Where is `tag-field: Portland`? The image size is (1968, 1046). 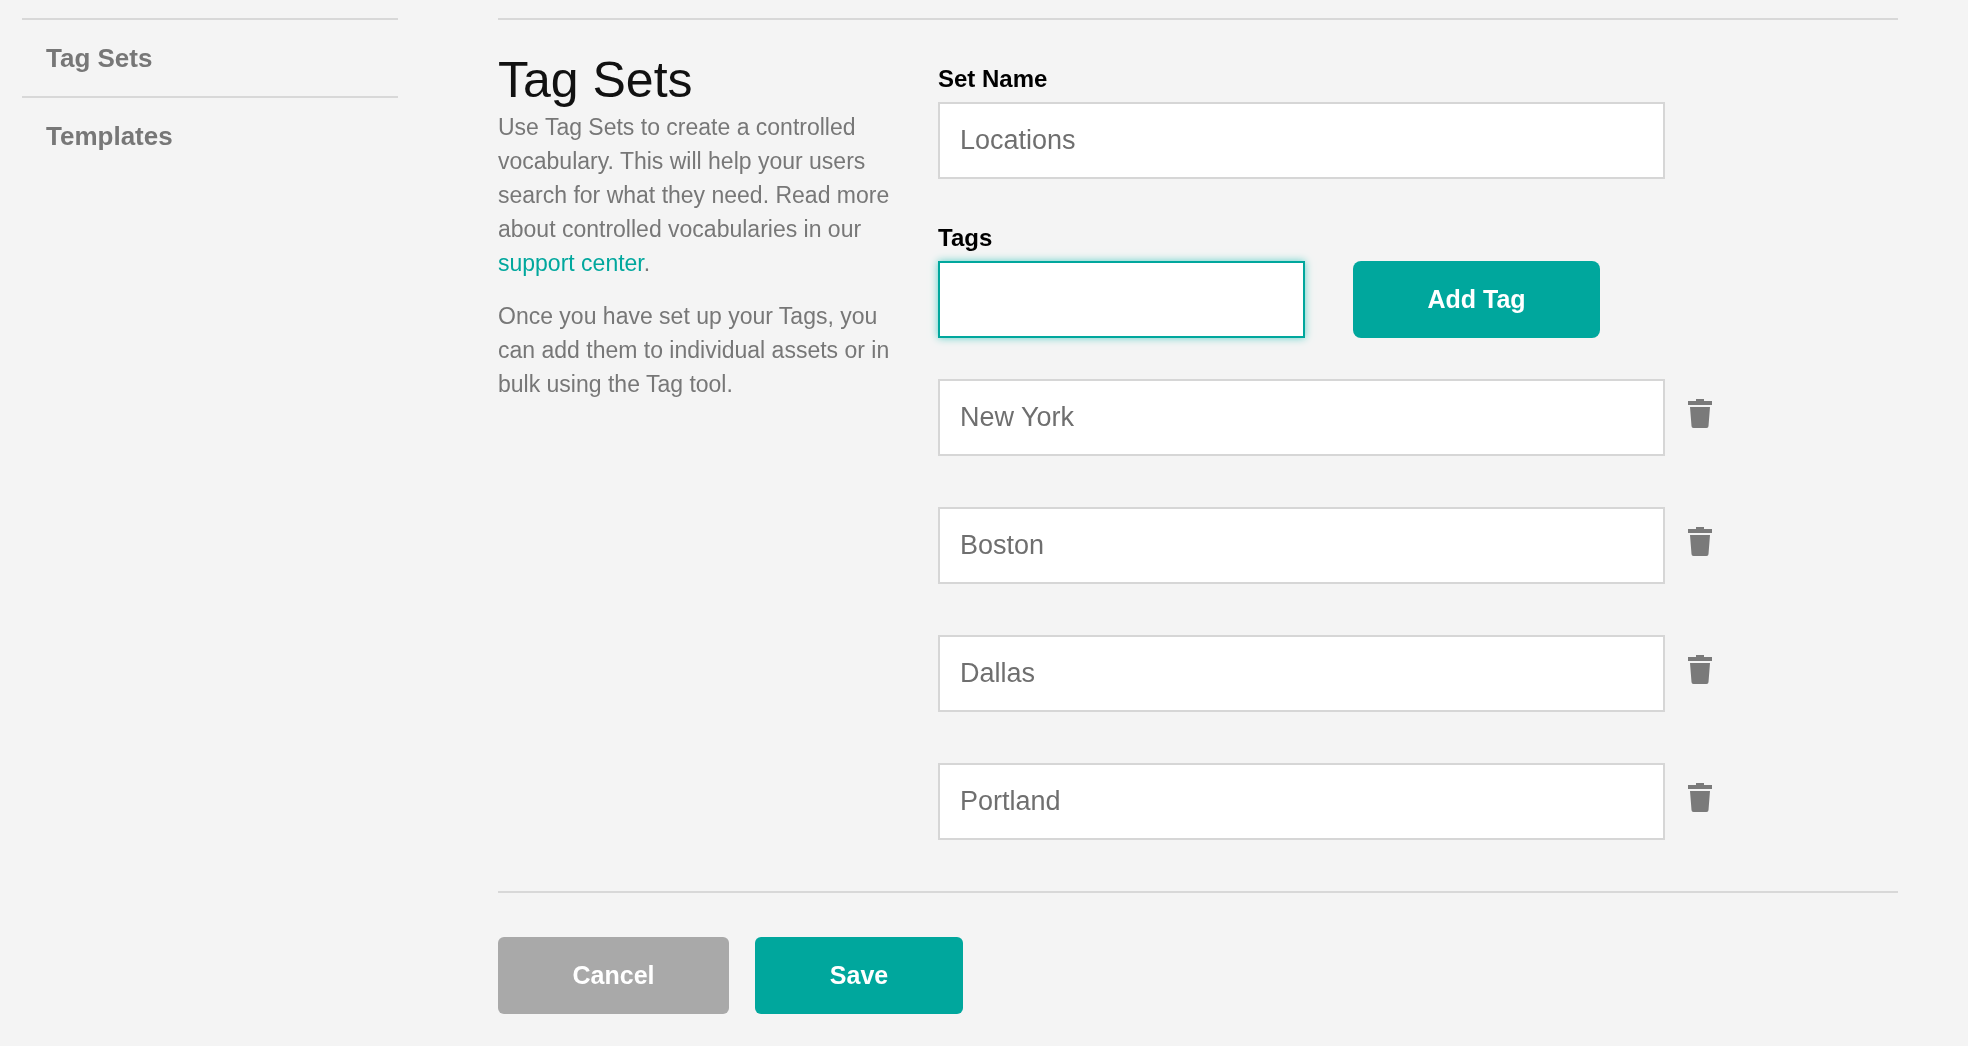 tag-field: Portland is located at coordinates (1301, 801).